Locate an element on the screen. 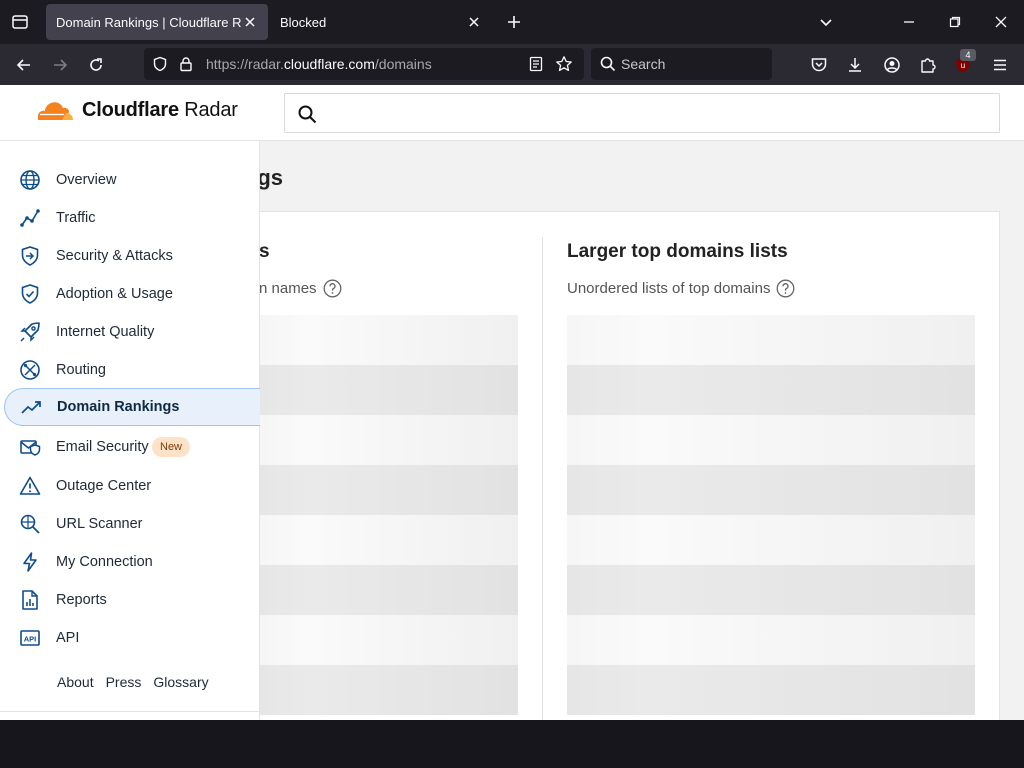 The height and width of the screenshot is (768, 1024). logo-text-bold: Cloudflare is located at coordinates (130, 110).